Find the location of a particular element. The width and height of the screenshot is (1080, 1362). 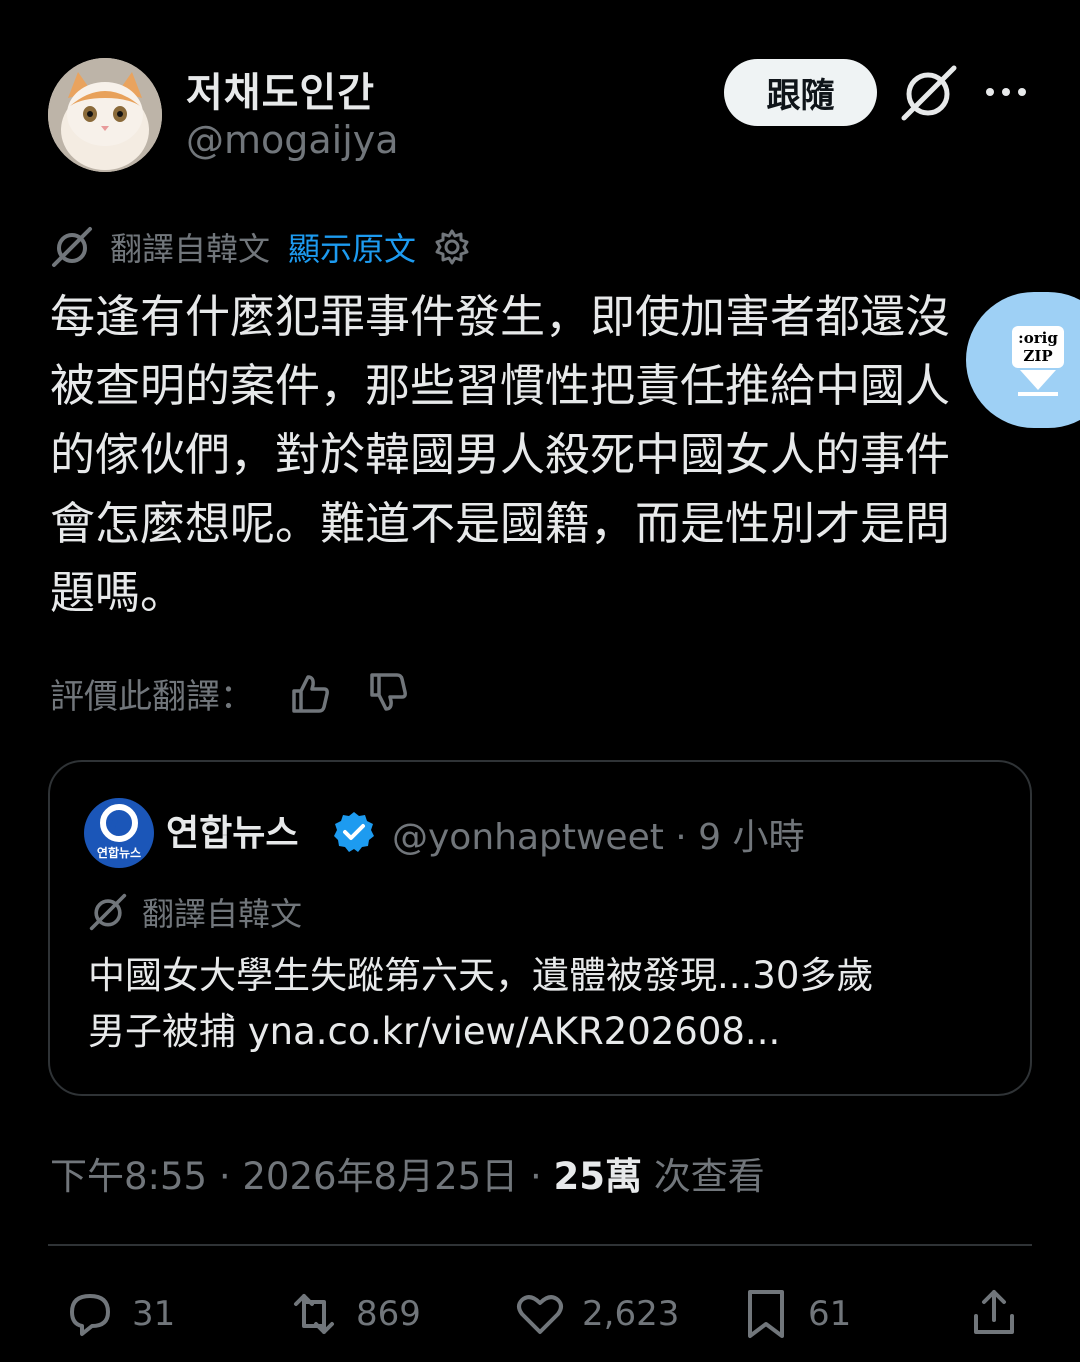

author-handle: @mogaijya is located at coordinates (292, 140).